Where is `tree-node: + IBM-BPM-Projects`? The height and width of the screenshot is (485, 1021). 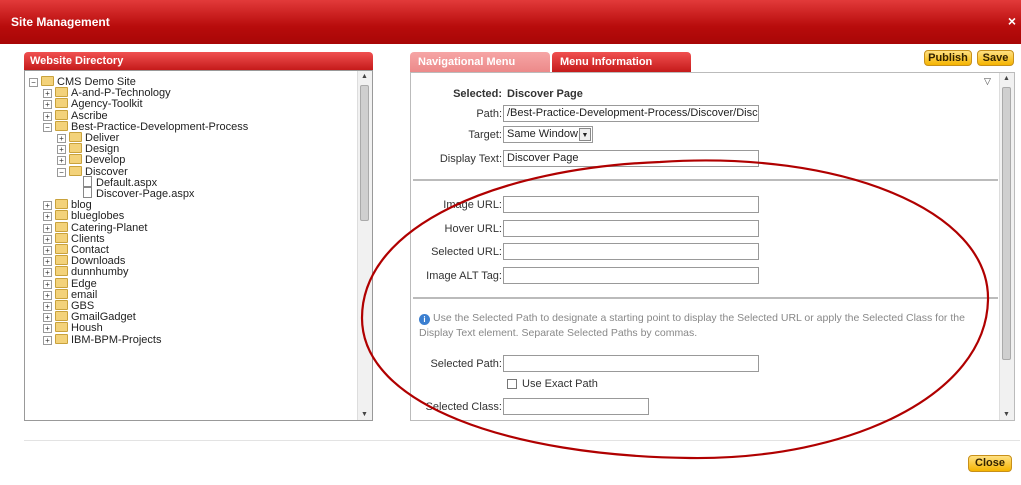
tree-node: + IBM-BPM-Projects is located at coordinates (102, 340).